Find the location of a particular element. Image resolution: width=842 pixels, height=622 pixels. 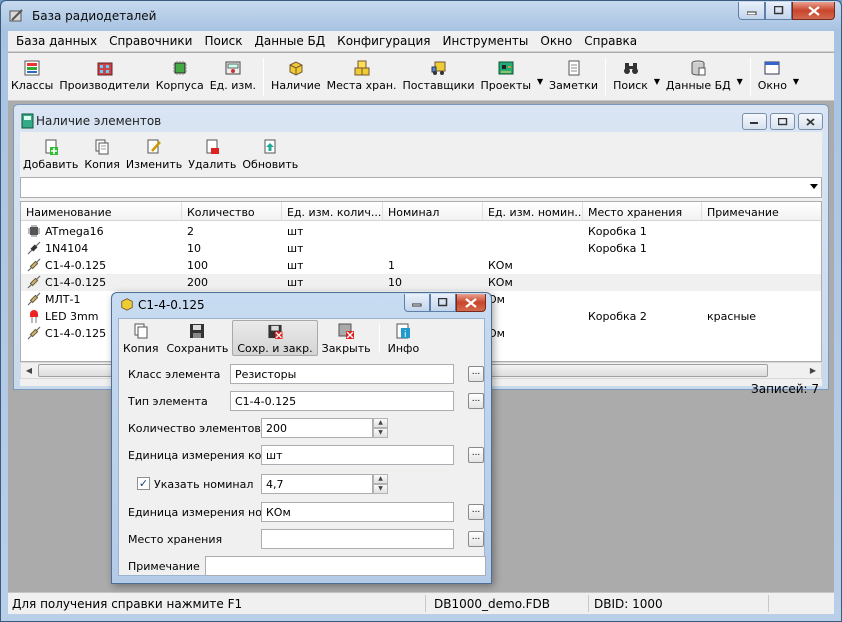

info-icon: i is located at coordinates (403, 331).